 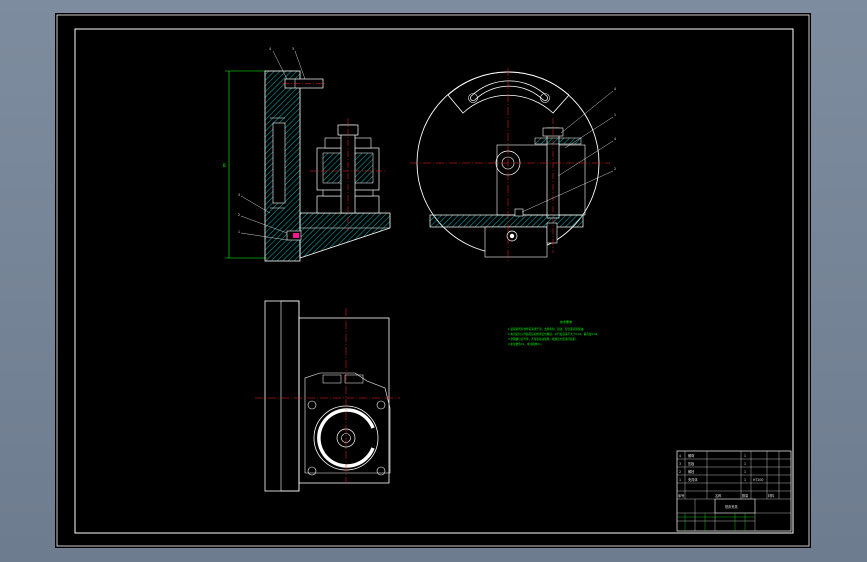 What do you see at coordinates (345, 235) in the screenshot?
I see `base-plate` at bounding box center [345, 235].